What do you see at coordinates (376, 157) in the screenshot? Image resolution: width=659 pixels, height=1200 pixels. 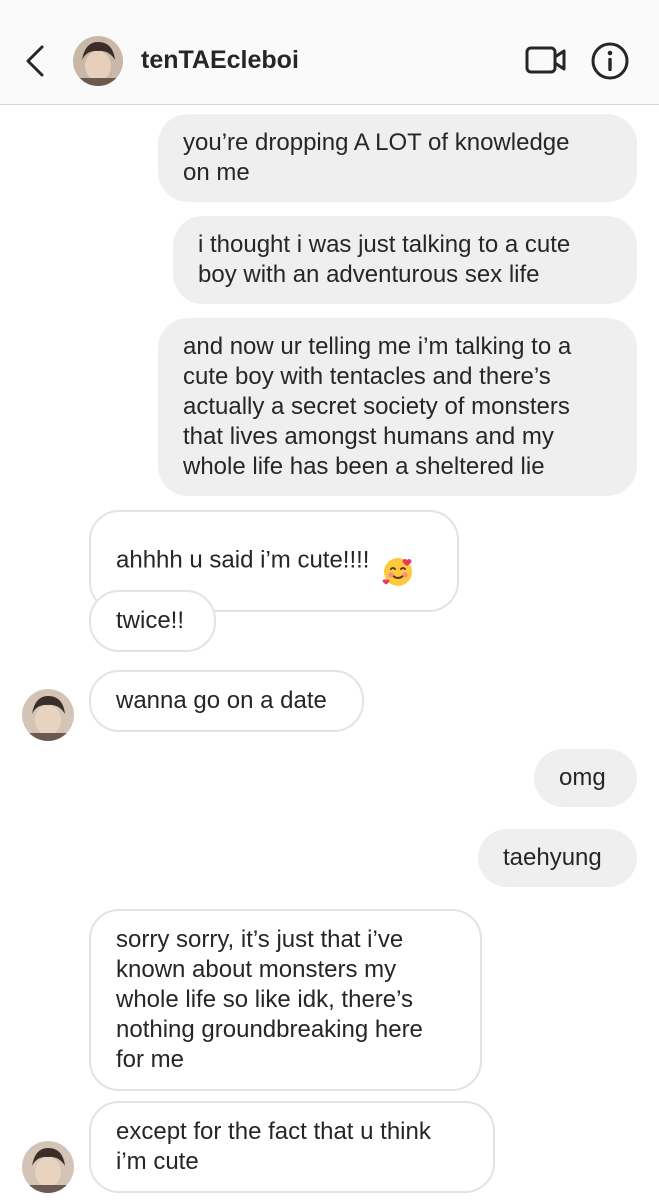 I see `message-text: you’re dropping A LOT of knowledge on me` at bounding box center [376, 157].